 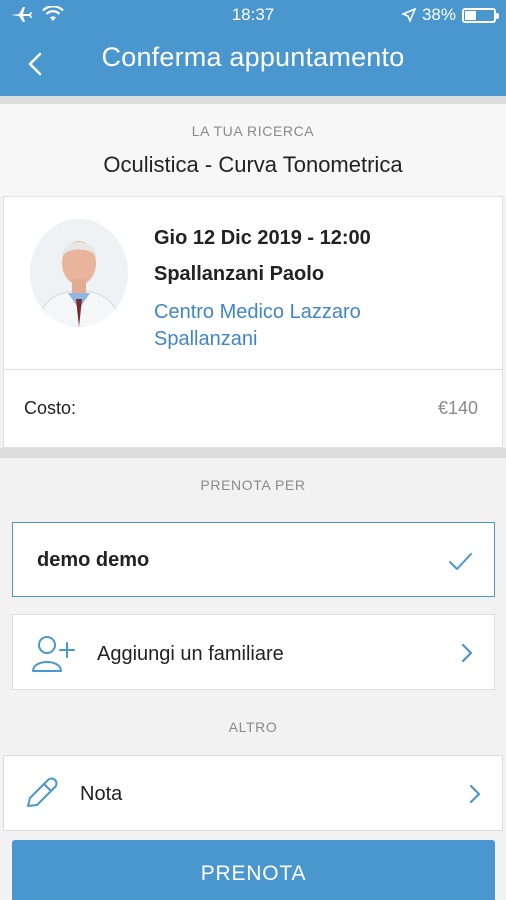 I want to click on clinic-link: Centro Medico Lazzaro Spallanzani, so click(x=304, y=326).